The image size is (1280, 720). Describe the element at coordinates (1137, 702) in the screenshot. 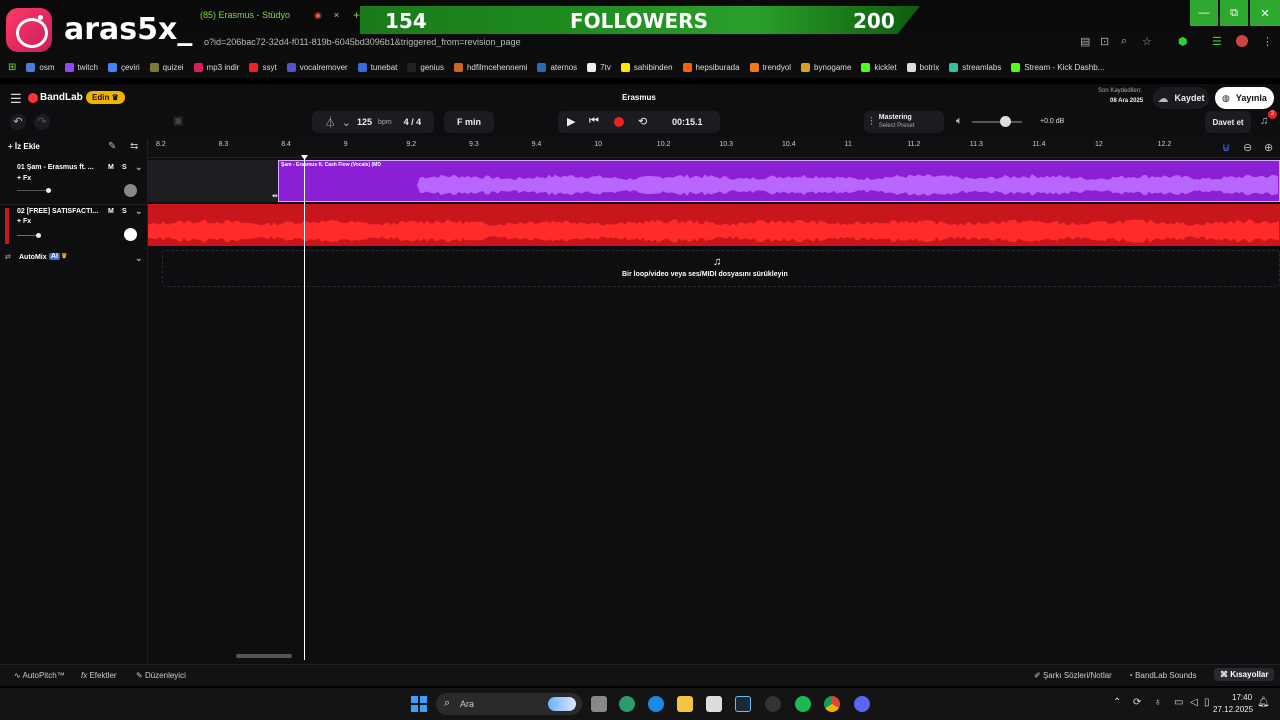

I see `sync-icon: ⟳` at that location.